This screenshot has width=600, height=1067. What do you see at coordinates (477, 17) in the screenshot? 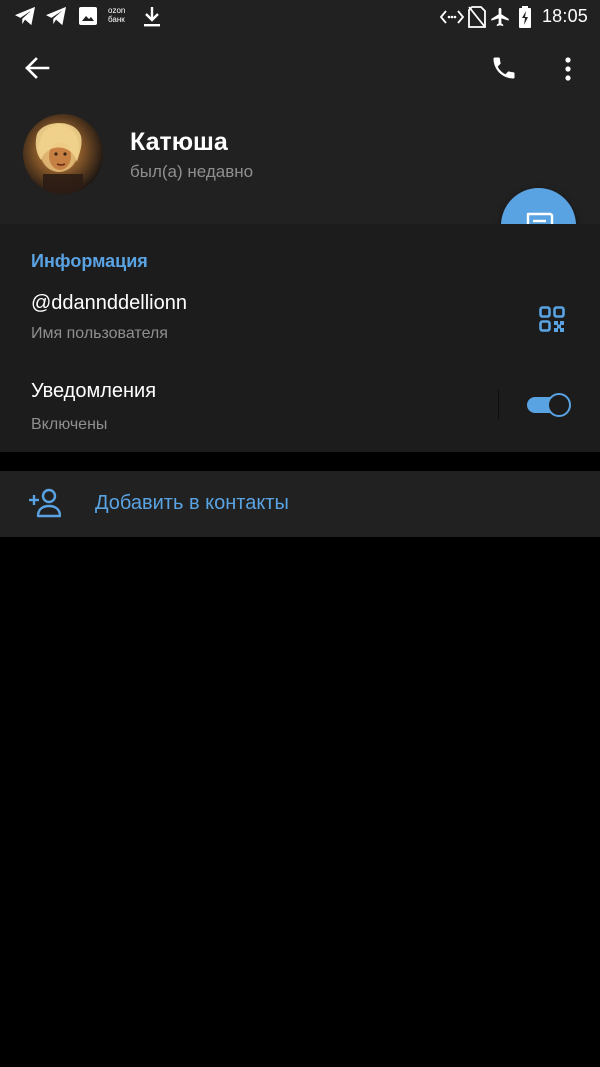
I see `no-sim-icon` at bounding box center [477, 17].